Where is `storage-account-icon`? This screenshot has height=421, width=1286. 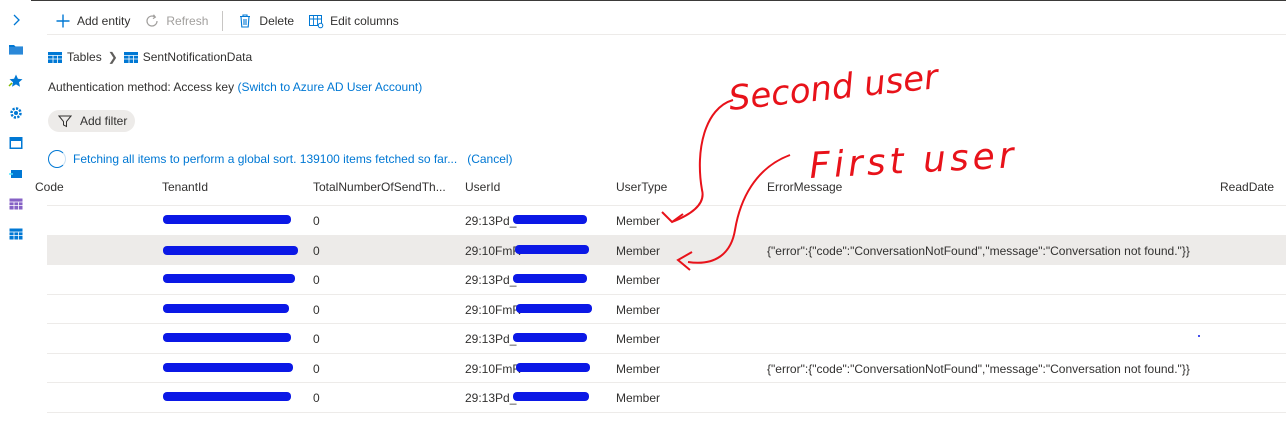
storage-account-icon is located at coordinates (16, 143).